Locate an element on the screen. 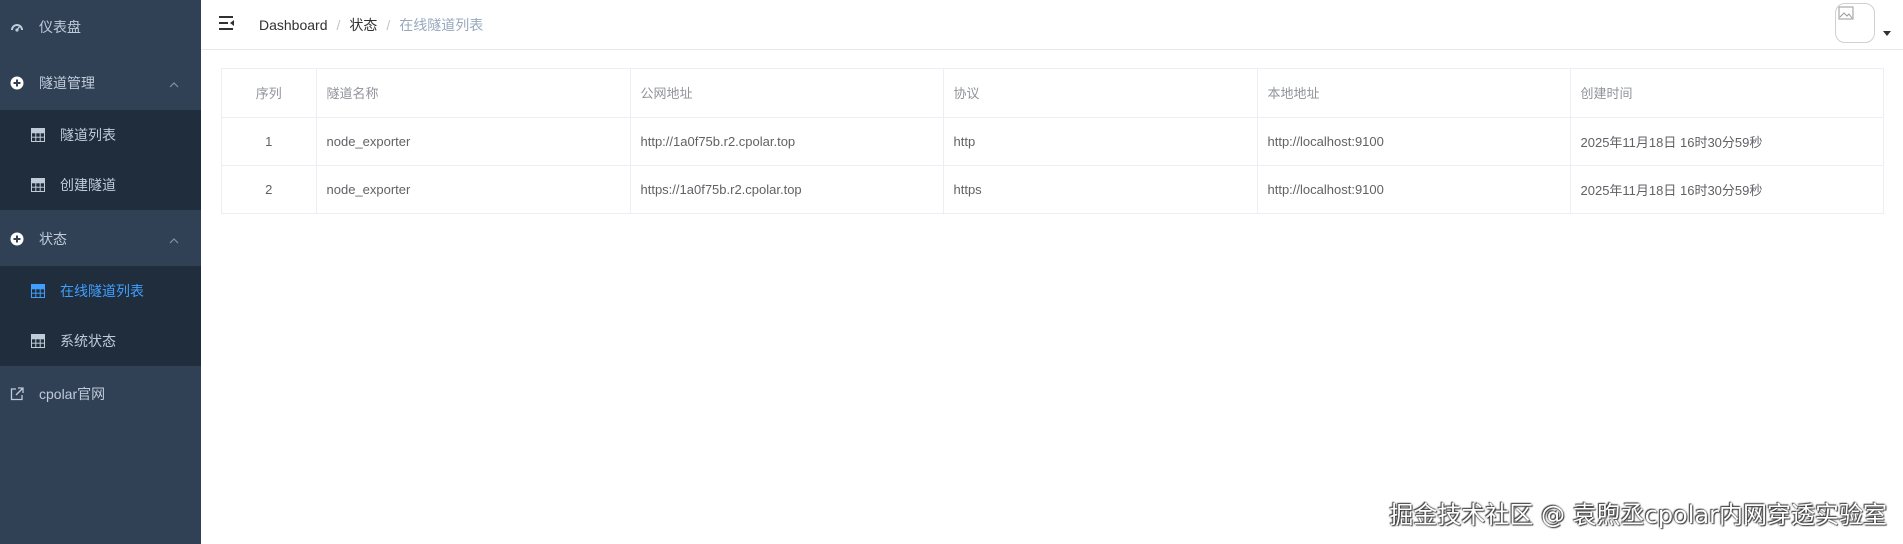 The image size is (1903, 544). breadcrumb-status: 状态 is located at coordinates (363, 25).